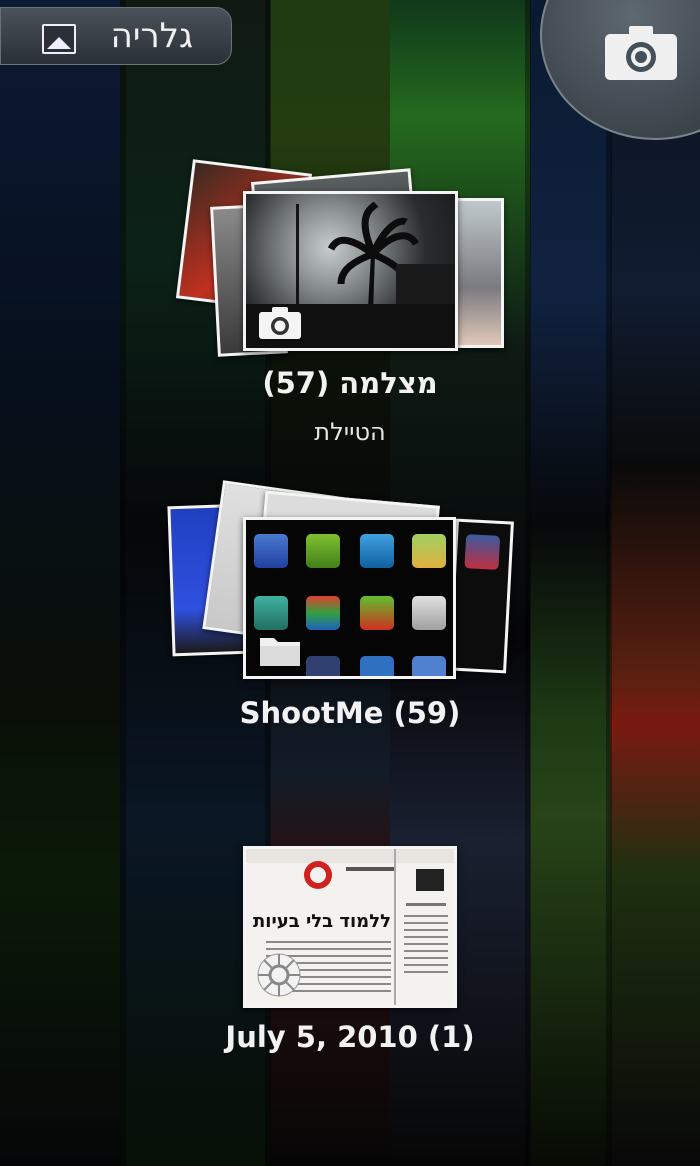  Describe the element at coordinates (350, 432) in the screenshot. I see `album-subtitle: הטיילת` at that location.